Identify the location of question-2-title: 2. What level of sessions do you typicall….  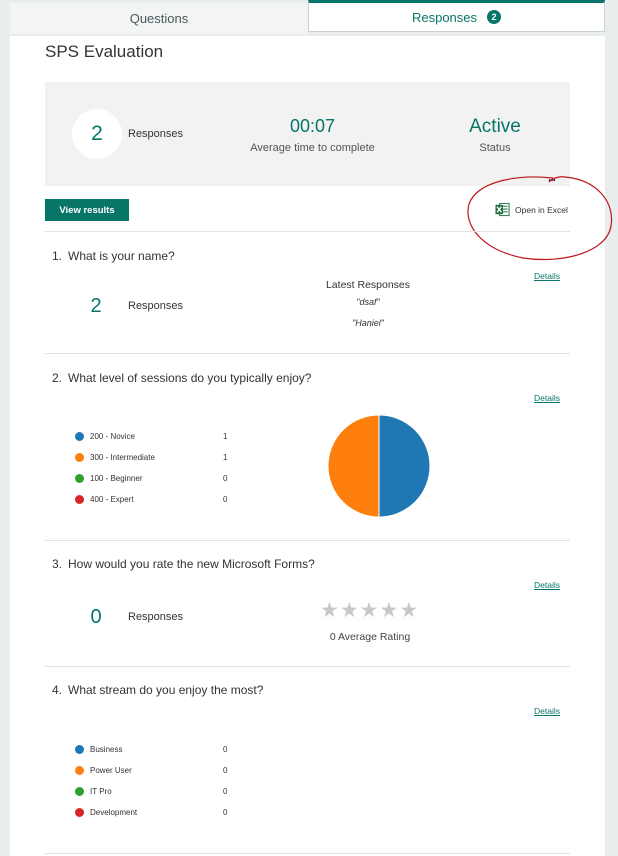
(181, 378).